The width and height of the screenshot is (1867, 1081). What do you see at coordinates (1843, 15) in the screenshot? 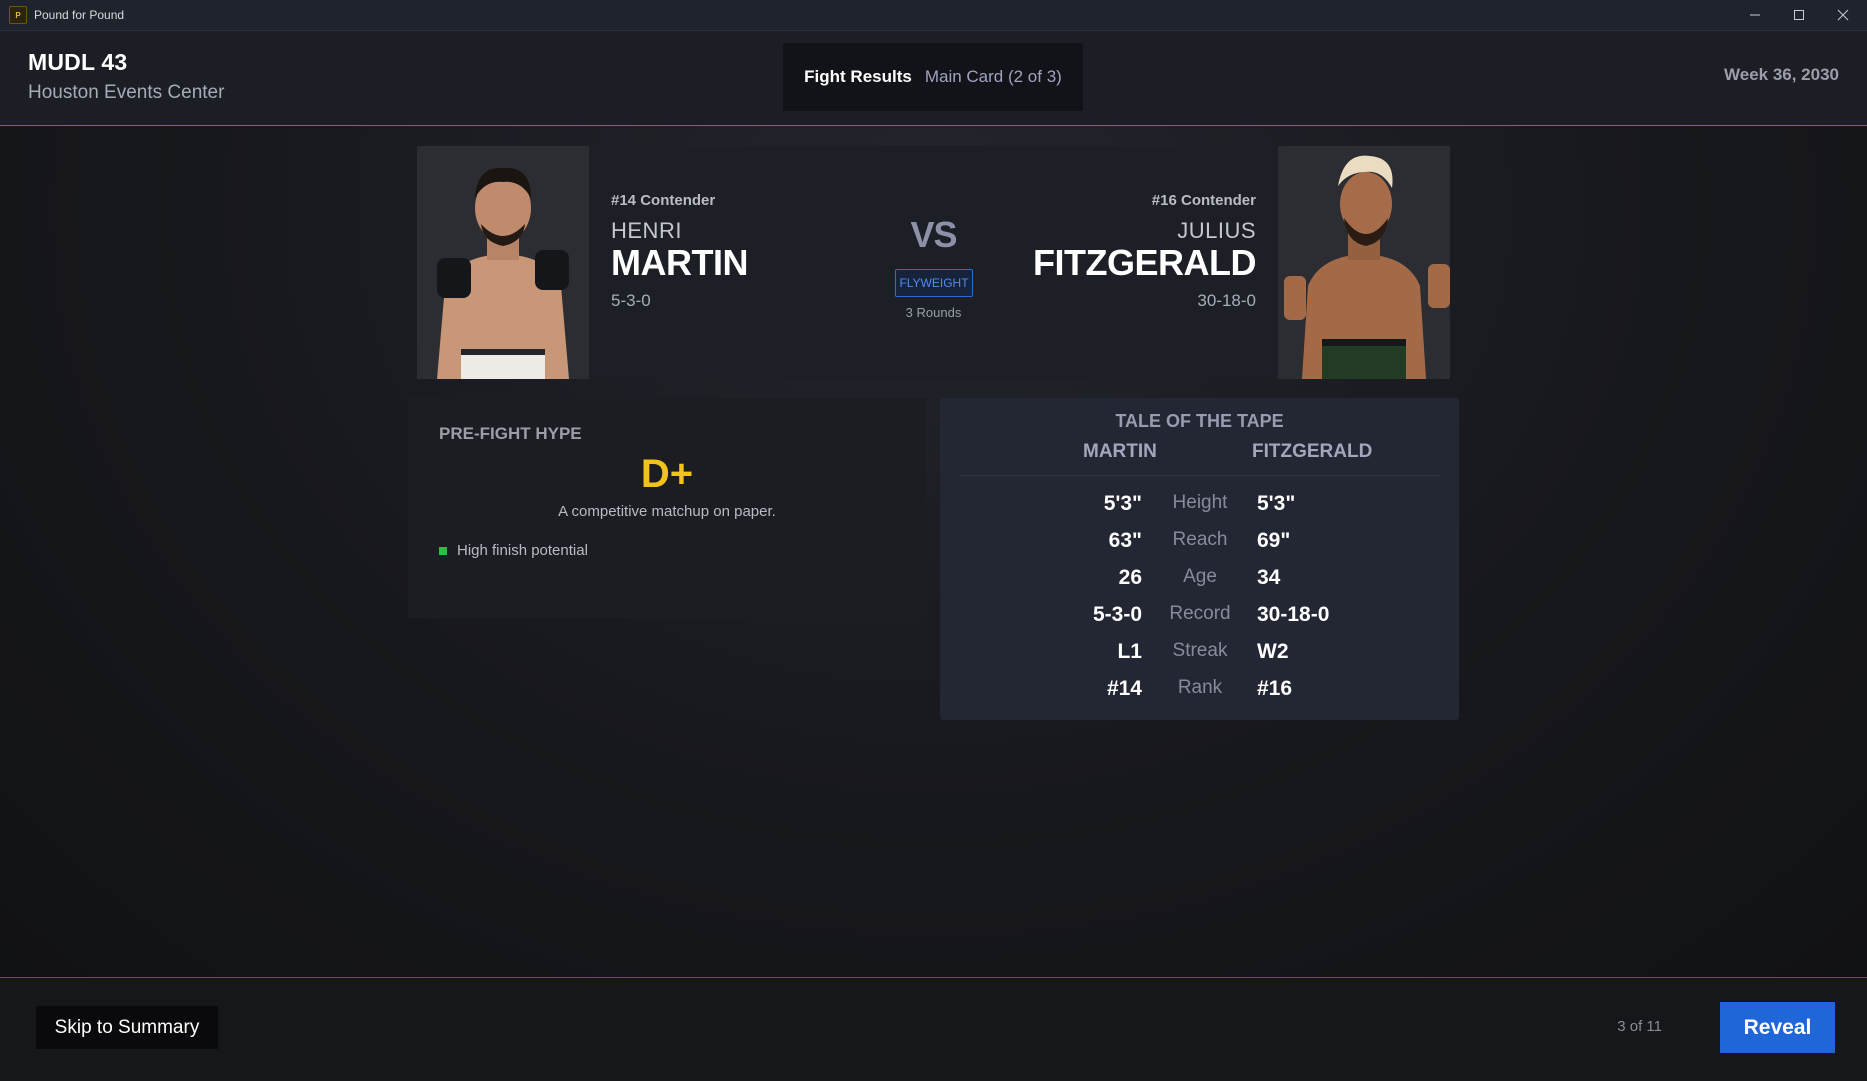
I see `close-icon` at bounding box center [1843, 15].